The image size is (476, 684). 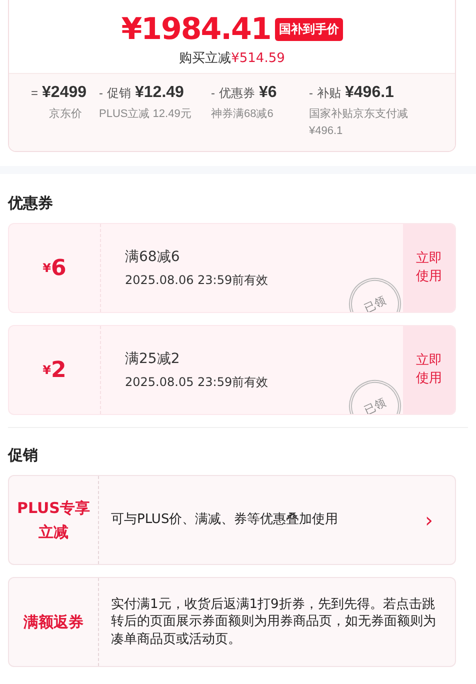 What do you see at coordinates (54, 622) in the screenshot?
I see `promotion-tag: 满额返券` at bounding box center [54, 622].